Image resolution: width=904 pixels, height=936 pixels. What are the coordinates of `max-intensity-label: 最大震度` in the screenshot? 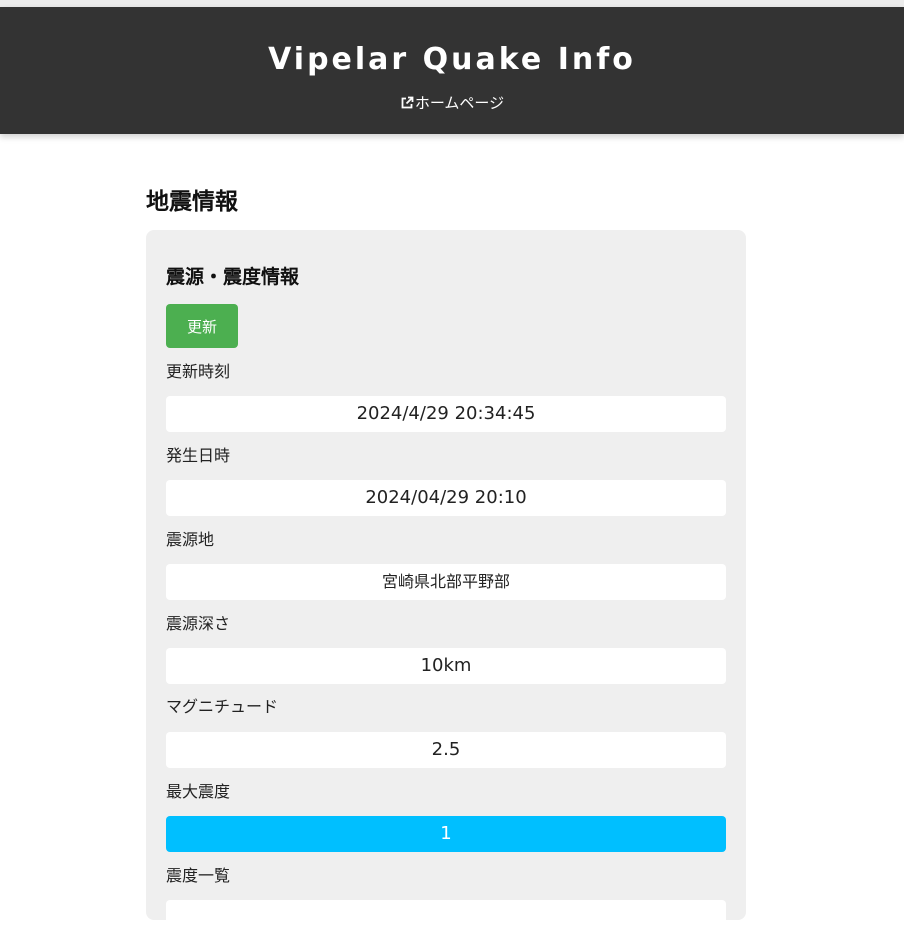 It's located at (198, 791).